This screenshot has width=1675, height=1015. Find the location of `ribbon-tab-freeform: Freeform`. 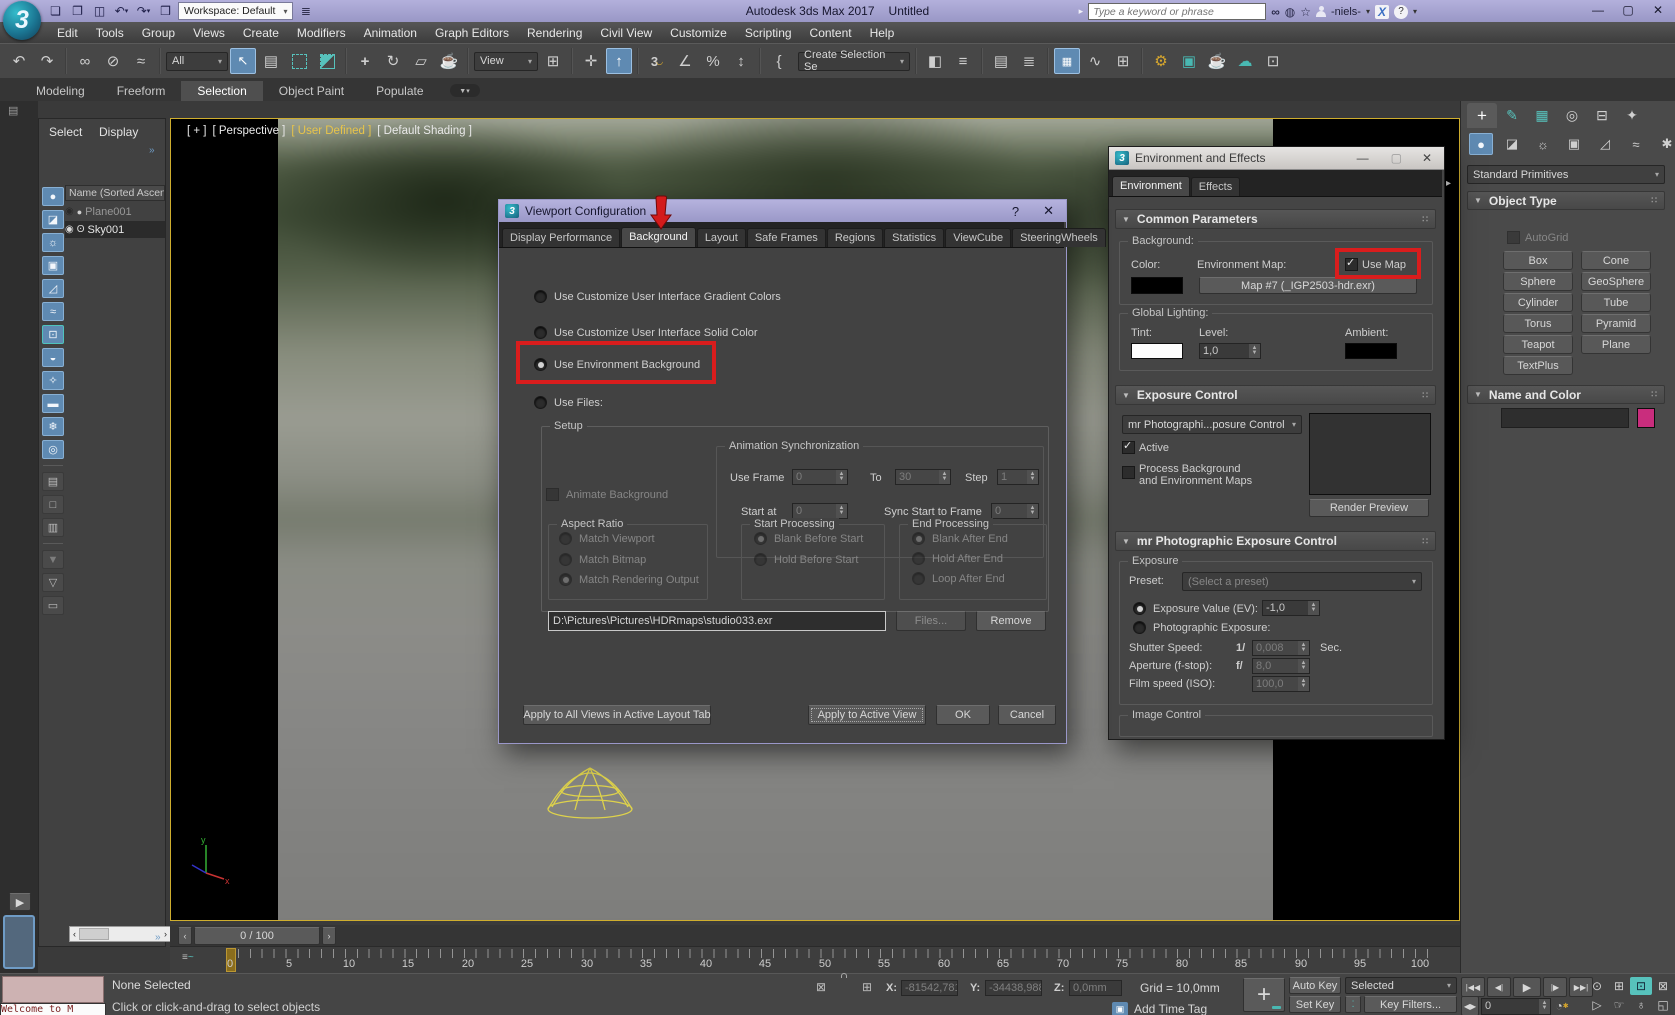

ribbon-tab-freeform: Freeform is located at coordinates (141, 91).